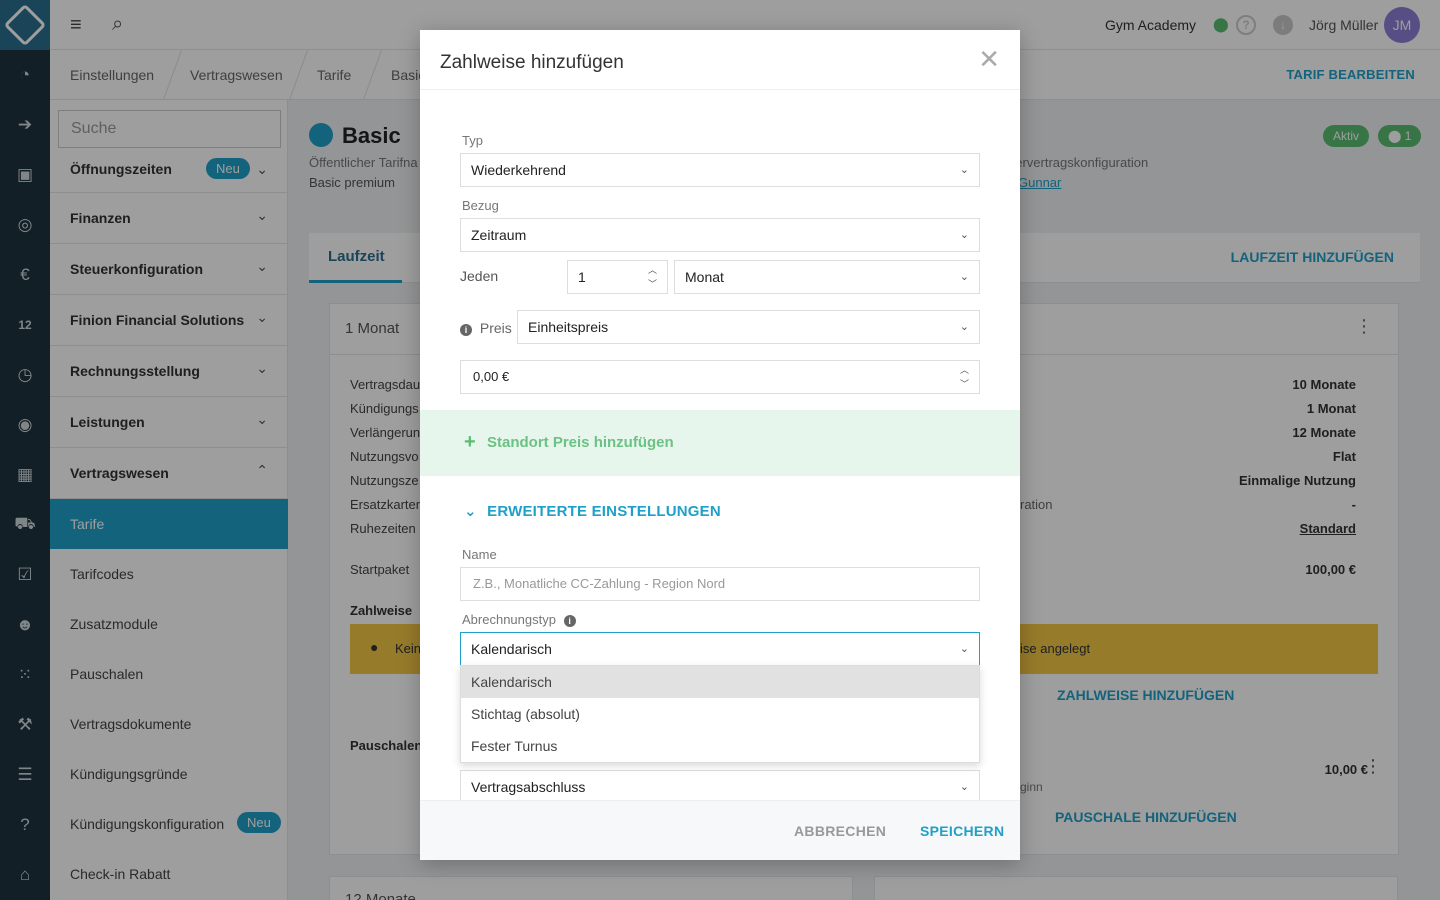 This screenshot has height=900, width=1440. Describe the element at coordinates (962, 831) in the screenshot. I see `save-button: SPEICHERN` at that location.